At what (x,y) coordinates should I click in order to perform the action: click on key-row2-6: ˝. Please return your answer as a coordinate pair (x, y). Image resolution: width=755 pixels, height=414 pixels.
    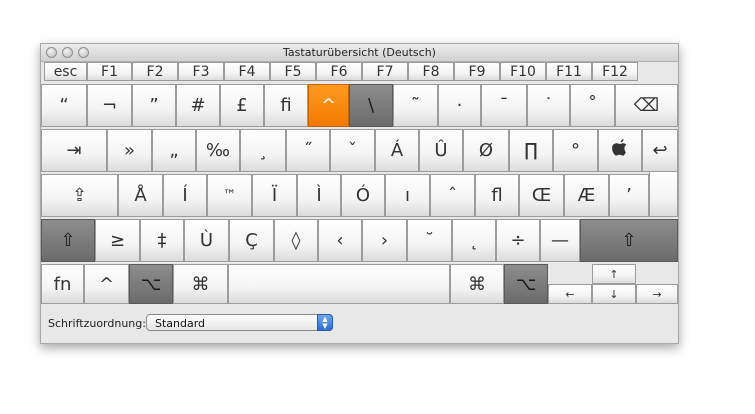
    Looking at the image, I should click on (308, 150).